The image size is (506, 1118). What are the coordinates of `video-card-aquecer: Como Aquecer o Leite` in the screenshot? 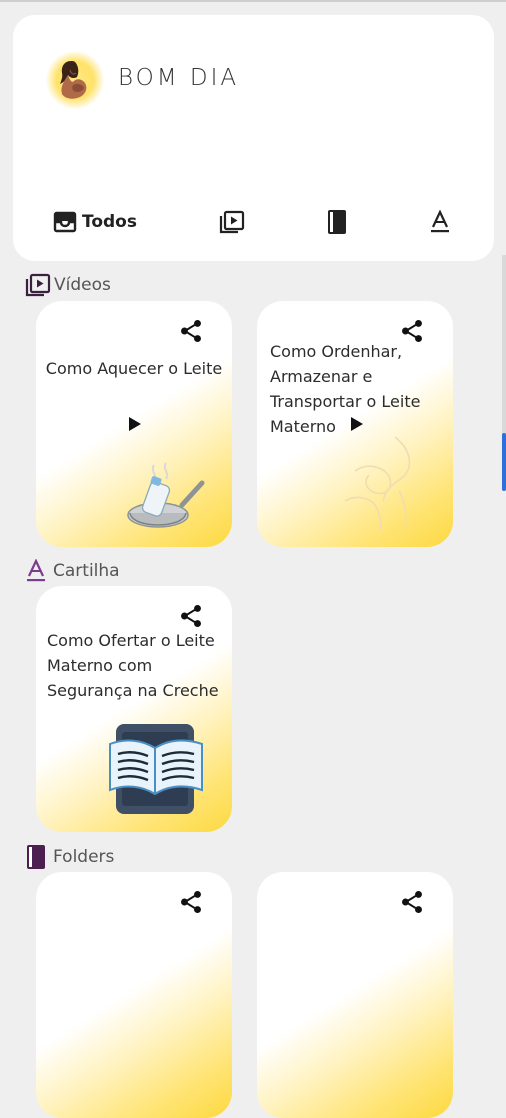 It's located at (134, 424).